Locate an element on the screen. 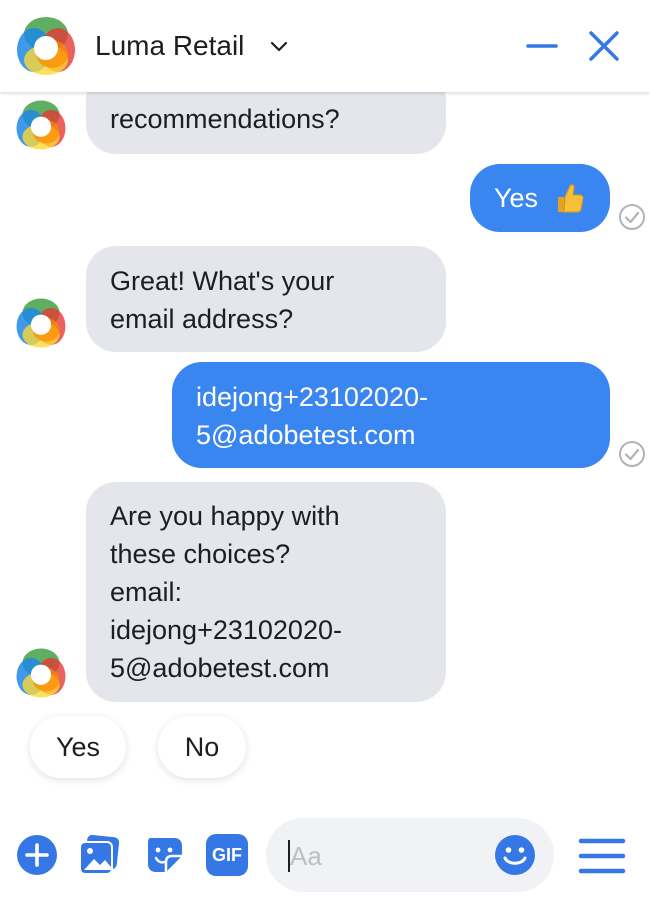 The image size is (650, 906). message-text-line: recommendations? is located at coordinates (225, 119).